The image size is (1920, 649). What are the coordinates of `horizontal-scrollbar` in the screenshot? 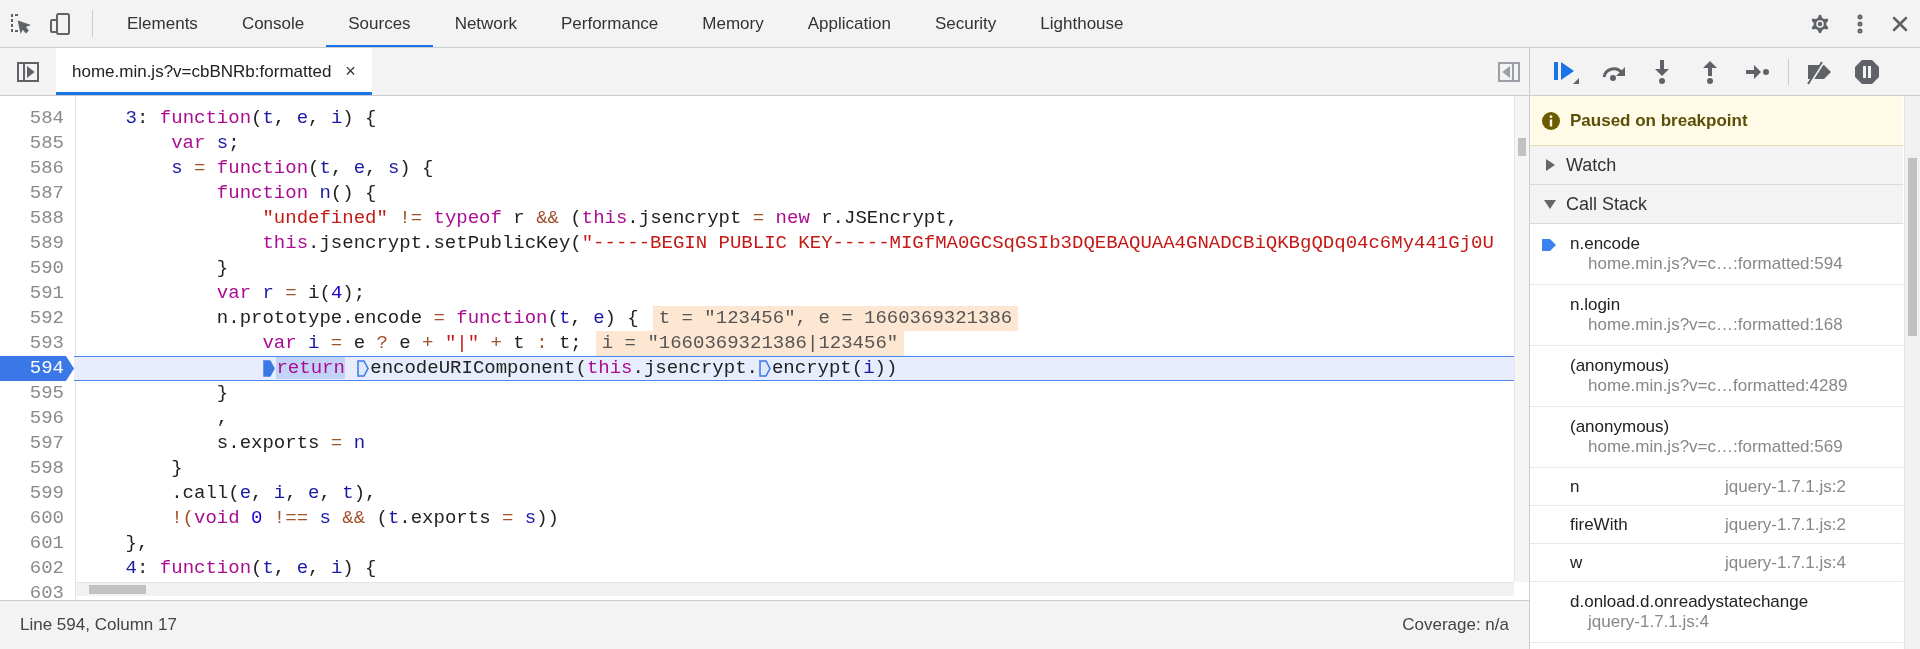 It's located at (795, 589).